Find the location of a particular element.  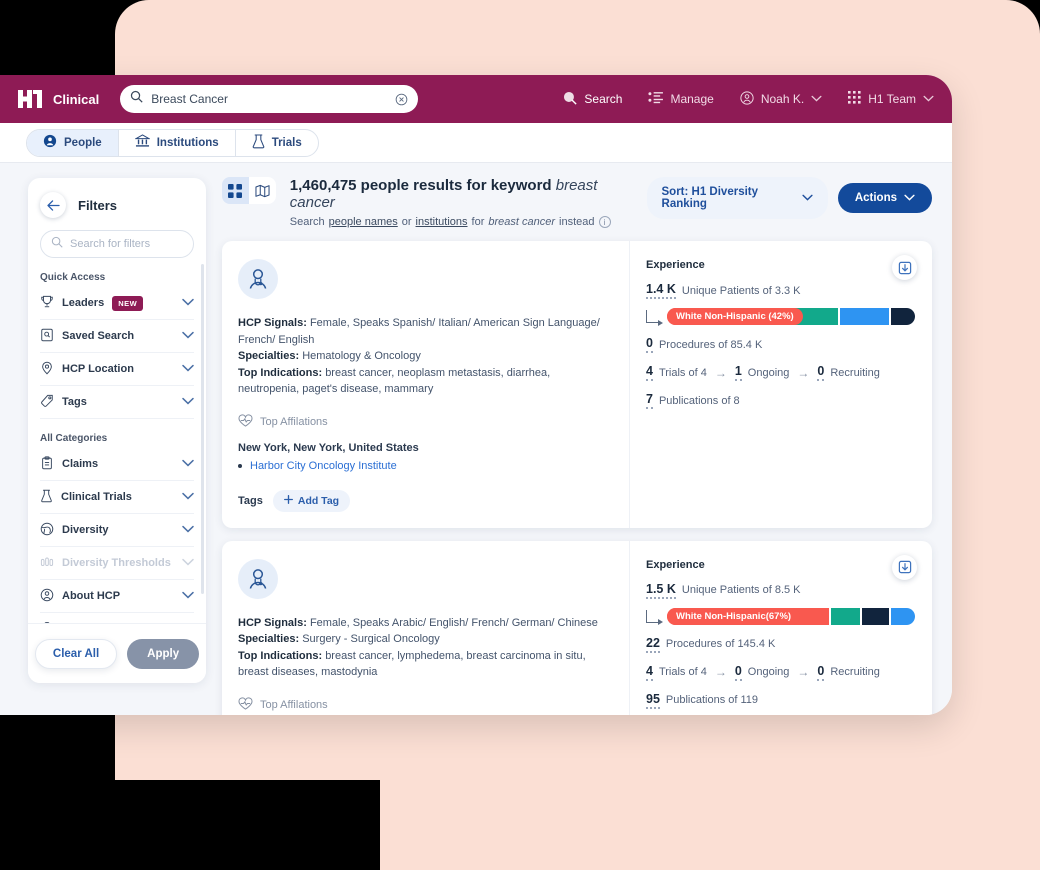

all-categories-label: All Categories is located at coordinates (74, 438).